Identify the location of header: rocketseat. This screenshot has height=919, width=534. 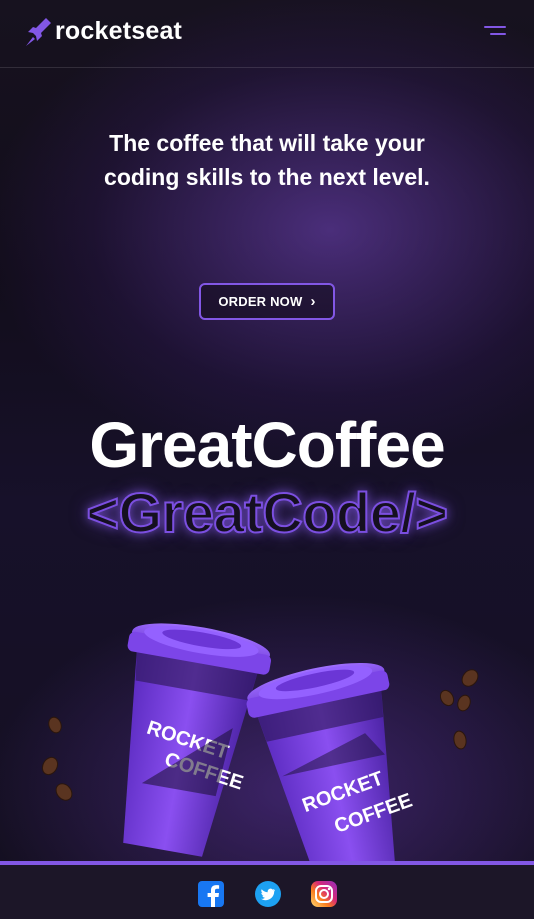
(267, 34).